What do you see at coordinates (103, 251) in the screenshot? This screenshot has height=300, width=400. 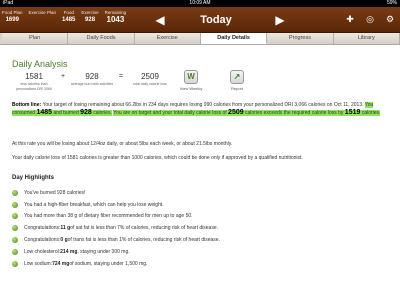 I see `text: , staying under 300 mg.` at bounding box center [103, 251].